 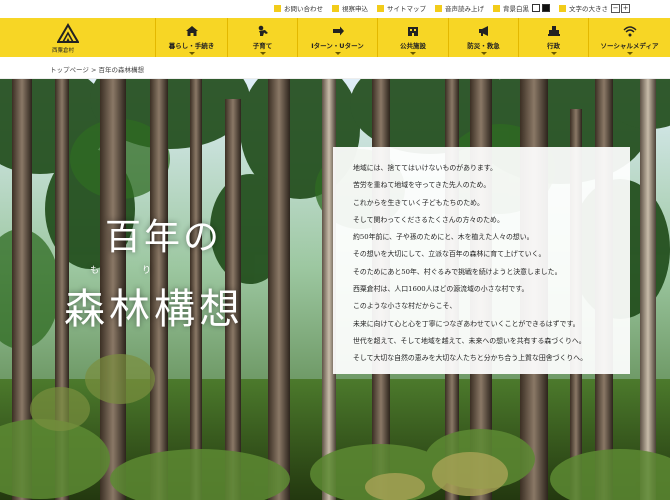 What do you see at coordinates (413, 46) in the screenshot?
I see `nav-label: 公共施設` at bounding box center [413, 46].